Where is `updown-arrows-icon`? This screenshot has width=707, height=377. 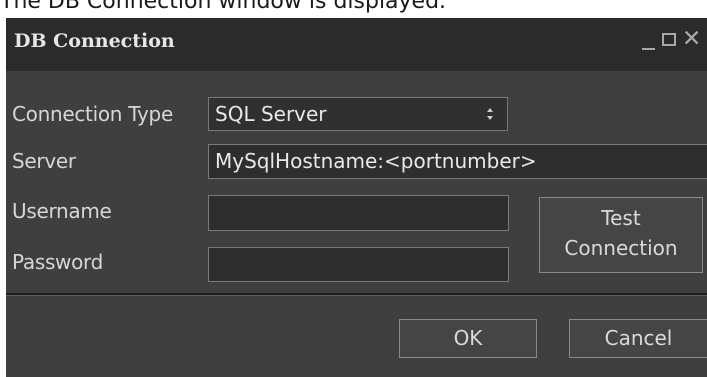
updown-arrows-icon is located at coordinates (490, 114).